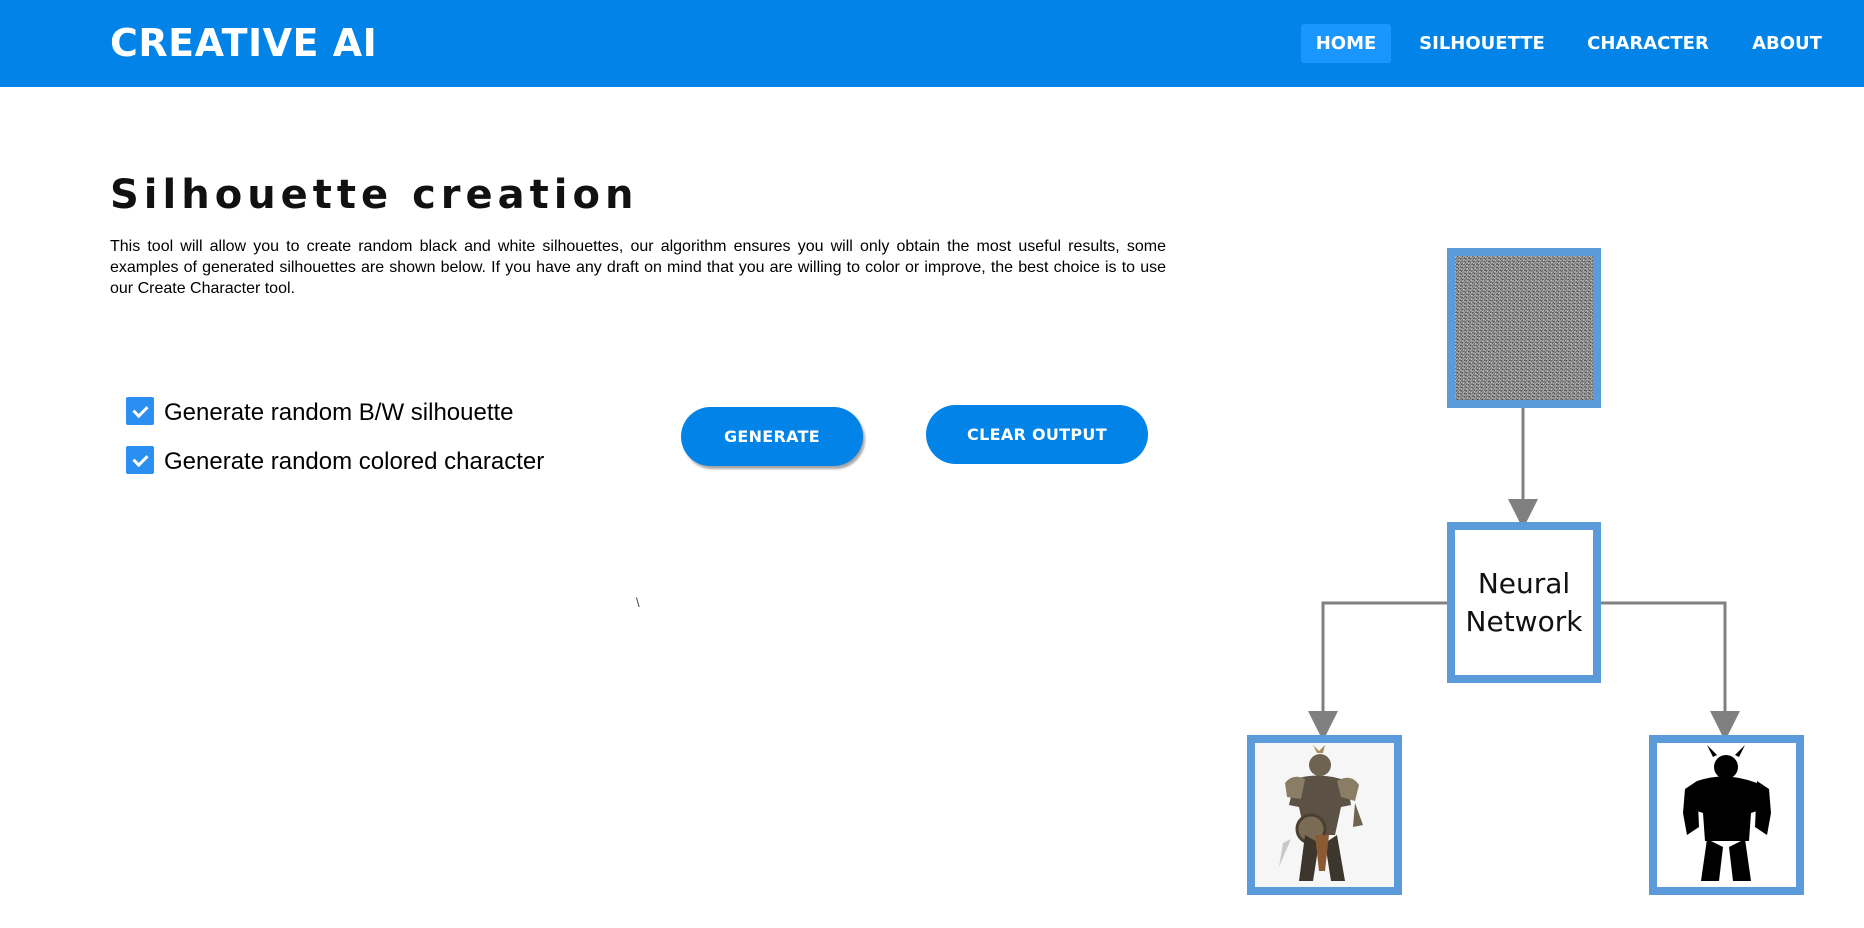 This screenshot has width=1864, height=928. What do you see at coordinates (1524, 621) in the screenshot?
I see `neural-network-label-line2: Network` at bounding box center [1524, 621].